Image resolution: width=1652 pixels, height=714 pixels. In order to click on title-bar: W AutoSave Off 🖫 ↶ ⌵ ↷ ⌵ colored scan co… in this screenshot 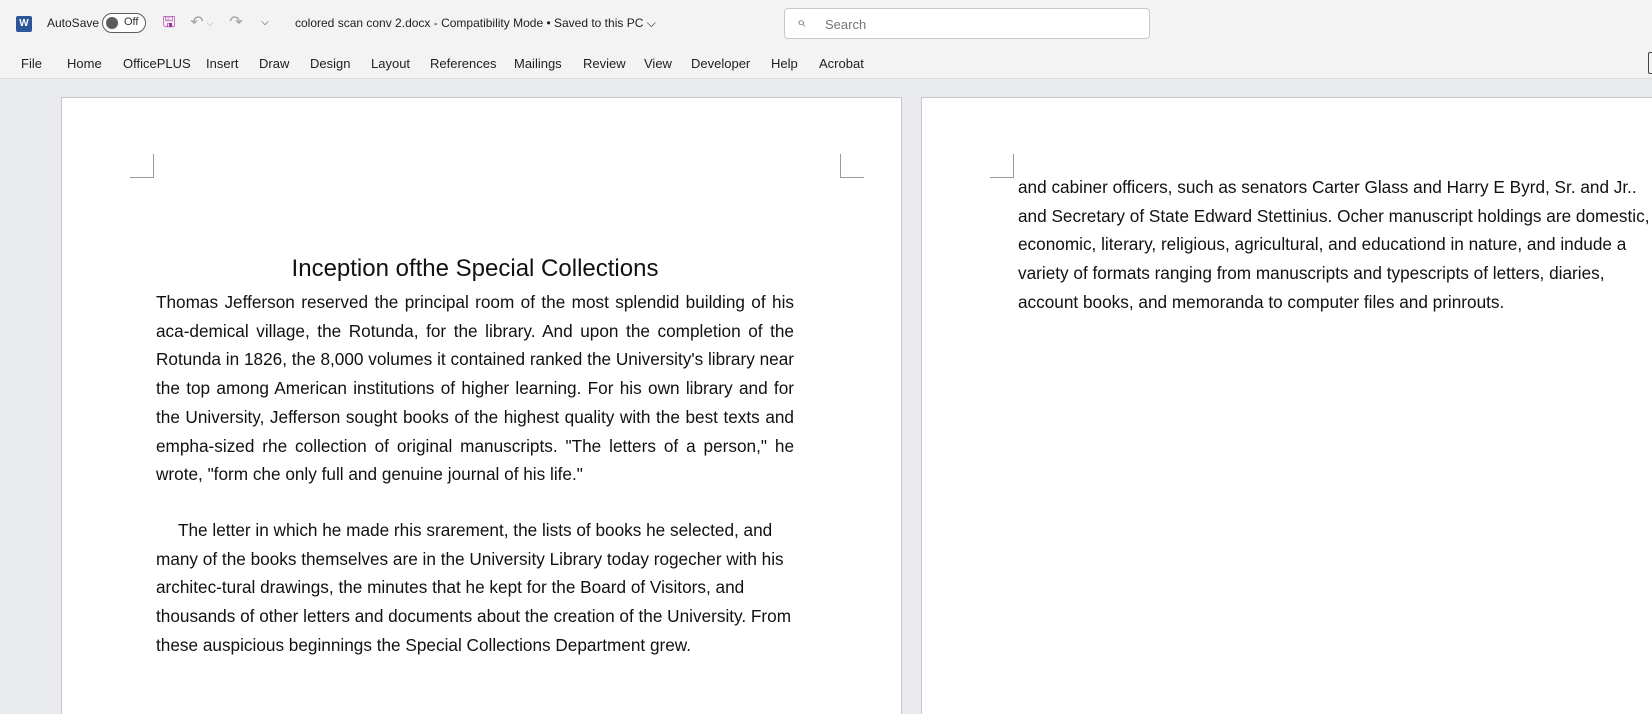, I will do `click(826, 24)`.